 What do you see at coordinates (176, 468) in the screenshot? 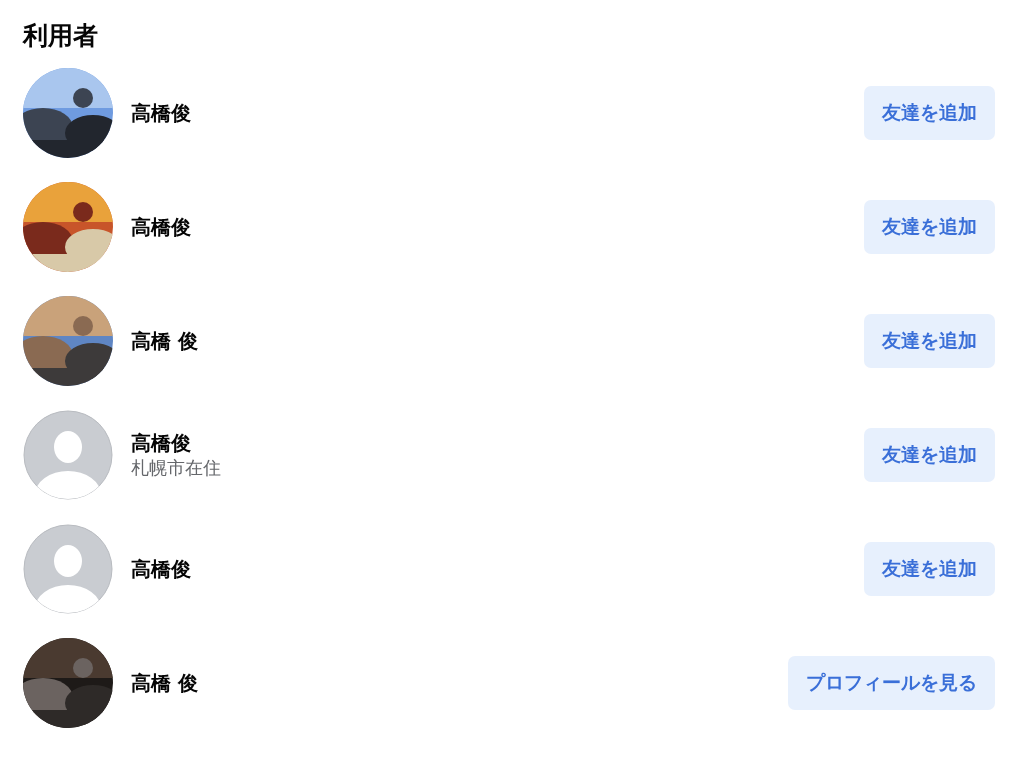
I see `user-location: 札幌市在住` at bounding box center [176, 468].